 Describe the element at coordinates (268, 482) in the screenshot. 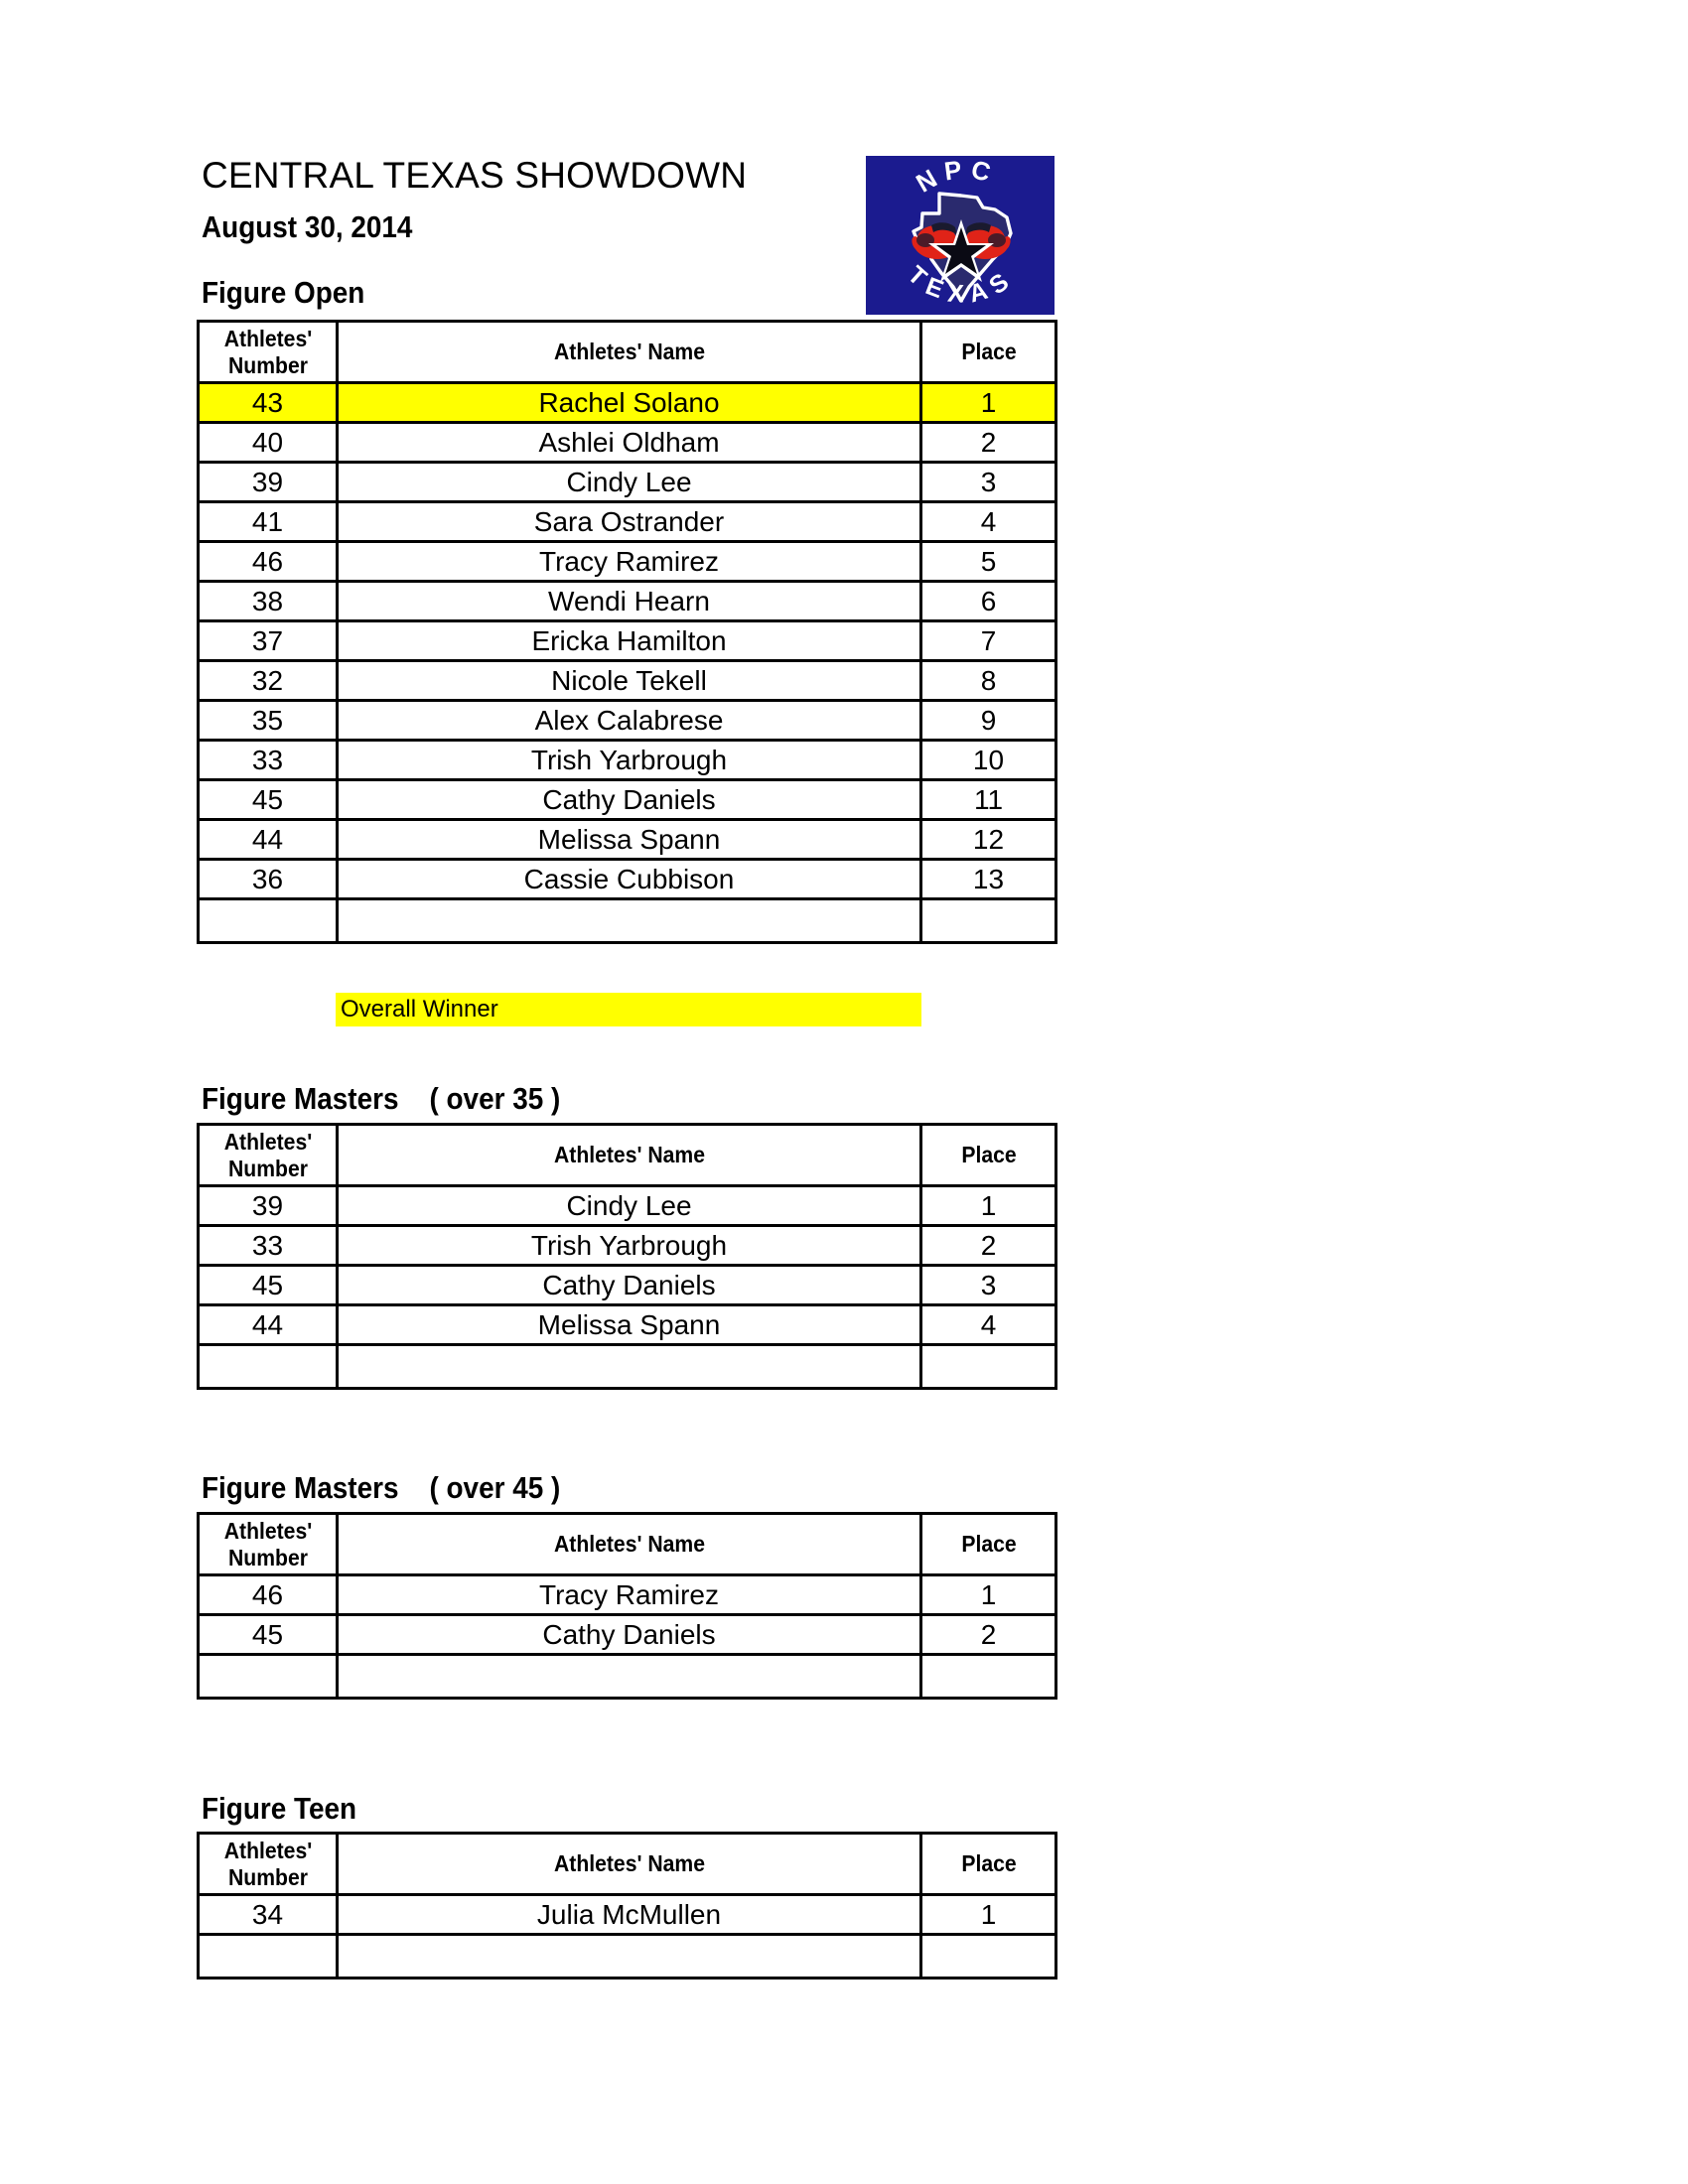

I see `cell-number: 39` at that location.